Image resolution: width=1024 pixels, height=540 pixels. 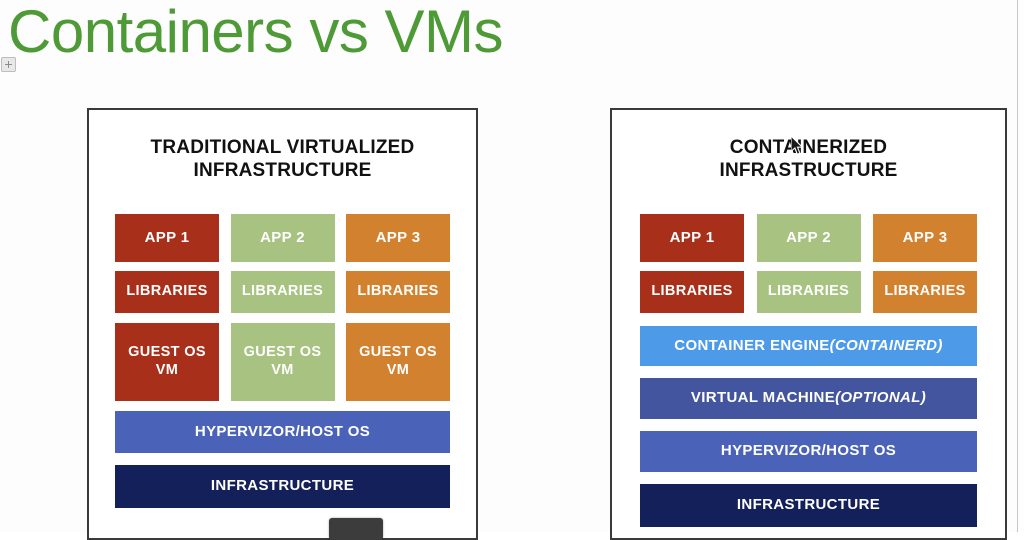 I want to click on traditional-guest-os-3: GUEST OS VM, so click(x=398, y=361).